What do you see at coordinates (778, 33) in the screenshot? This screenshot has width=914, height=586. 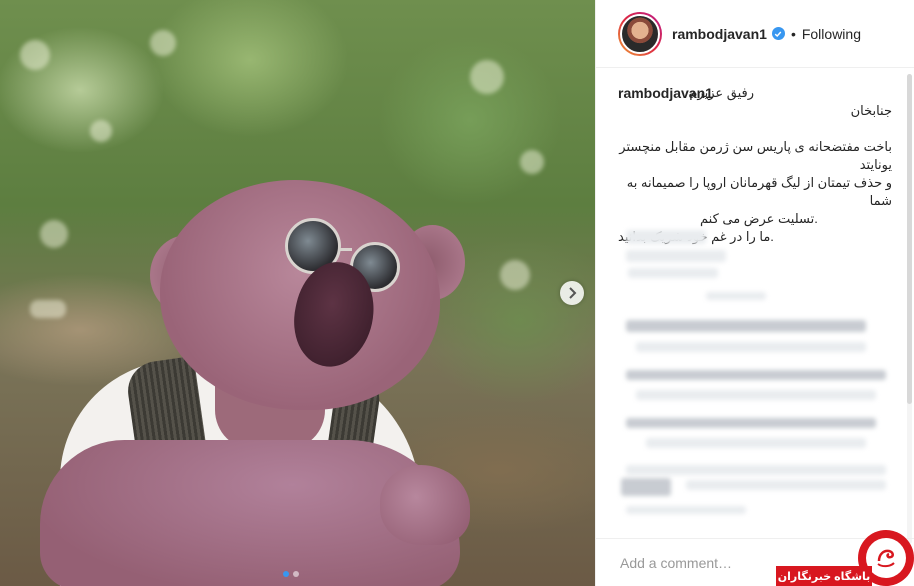 I see `verified-badge-icon` at bounding box center [778, 33].